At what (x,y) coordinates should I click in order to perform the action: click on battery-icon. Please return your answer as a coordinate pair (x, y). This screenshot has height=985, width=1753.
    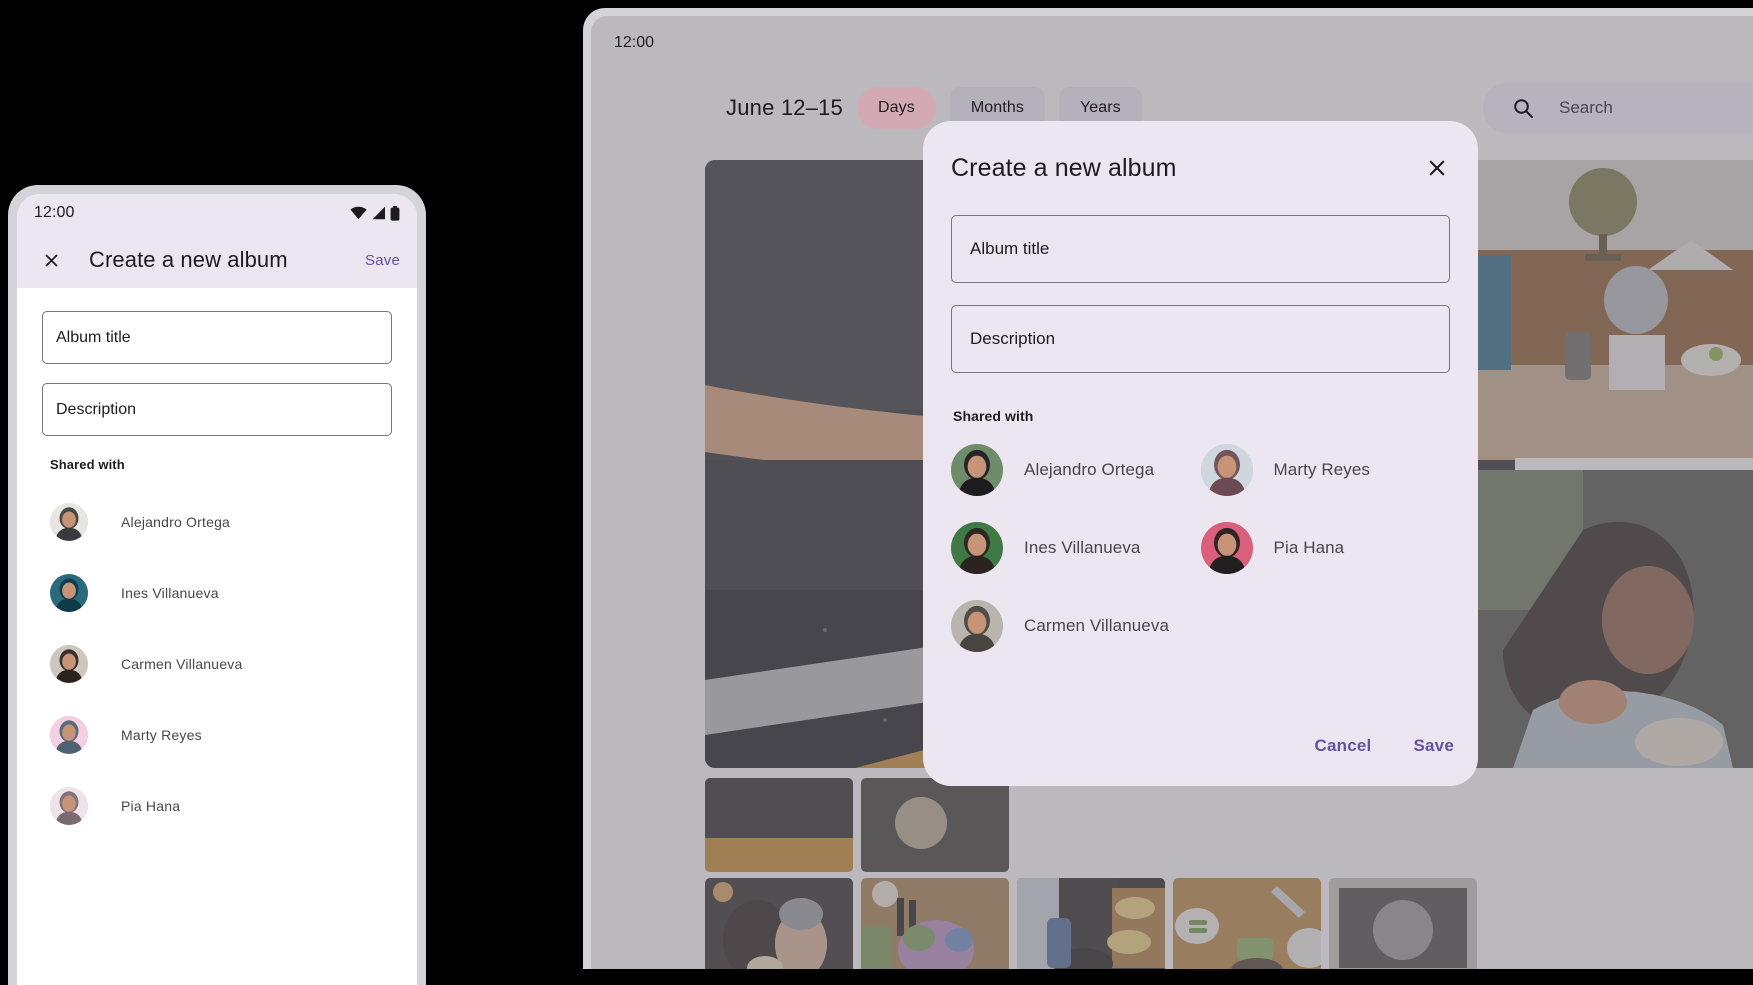
    Looking at the image, I should click on (395, 213).